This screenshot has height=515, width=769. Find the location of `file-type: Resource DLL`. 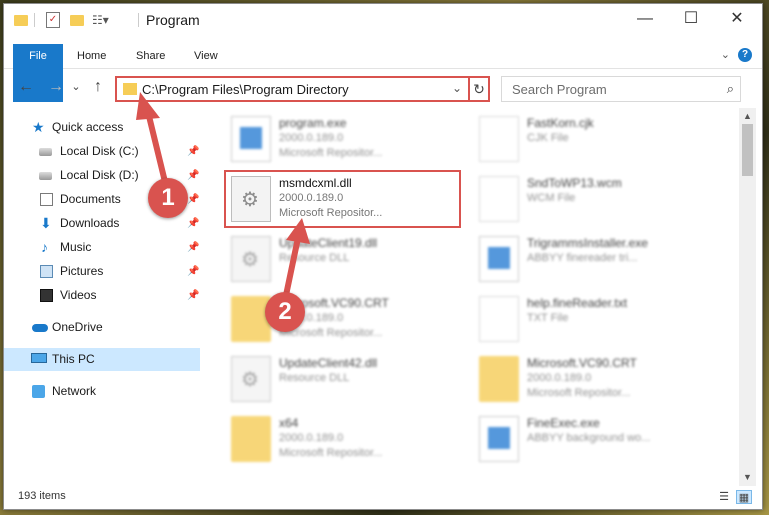

file-type: Resource DLL is located at coordinates (314, 258).